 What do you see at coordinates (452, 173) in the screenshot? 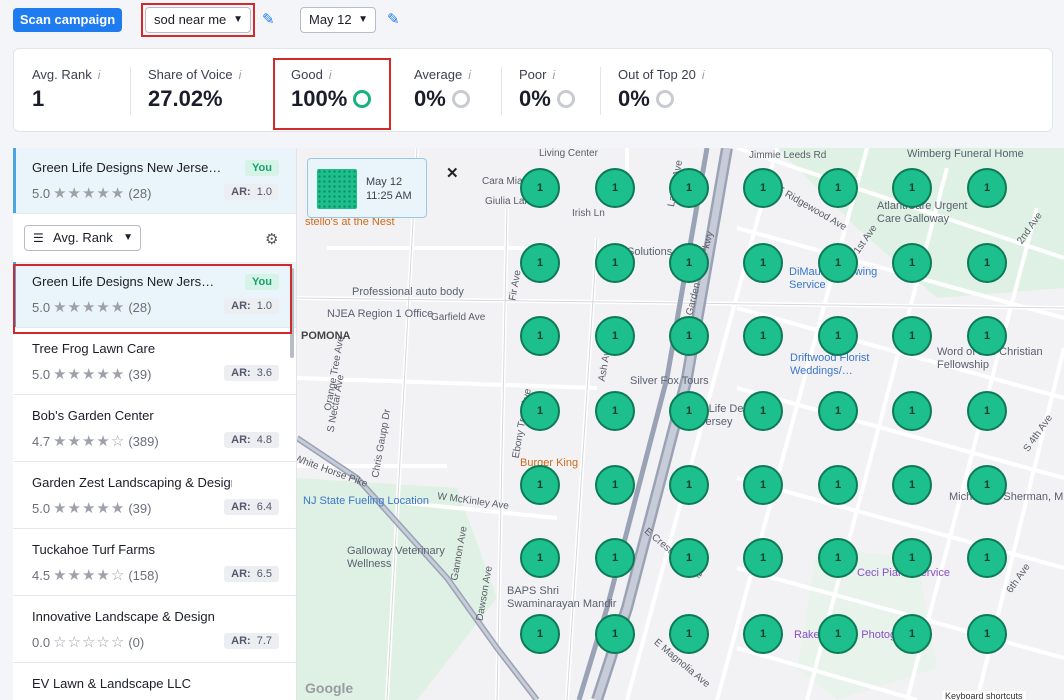
I see `close-icon: ✕` at bounding box center [452, 173].